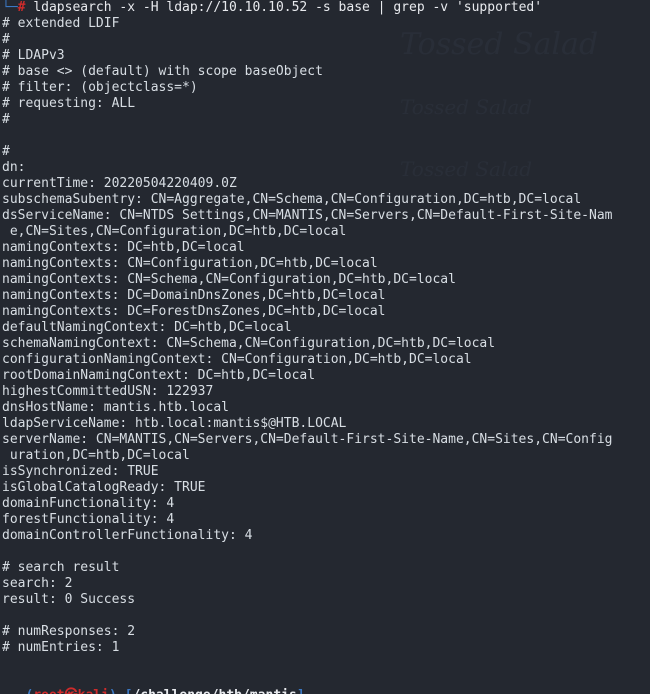 This screenshot has height=694, width=650. What do you see at coordinates (301, 691) in the screenshot?
I see `prompt-close-bracket: ]` at bounding box center [301, 691].